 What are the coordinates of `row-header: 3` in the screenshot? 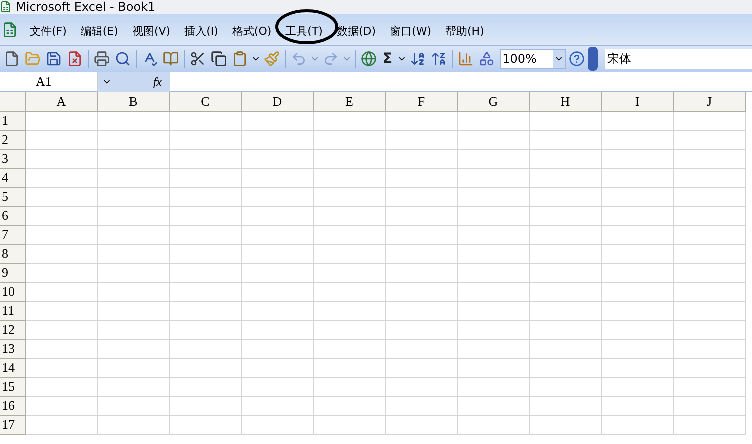 It's located at (13, 159).